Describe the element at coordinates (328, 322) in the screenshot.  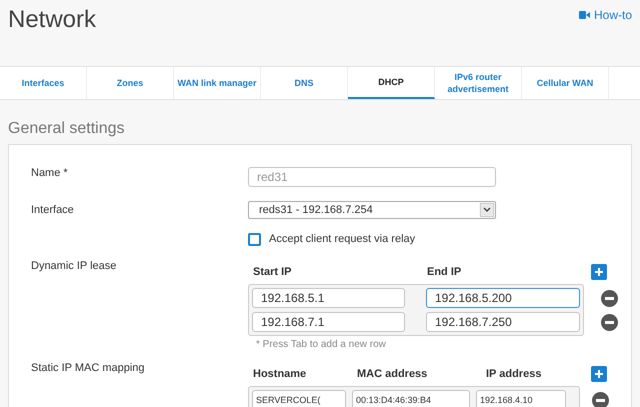
I see `input-field: 192.168.7.1` at that location.